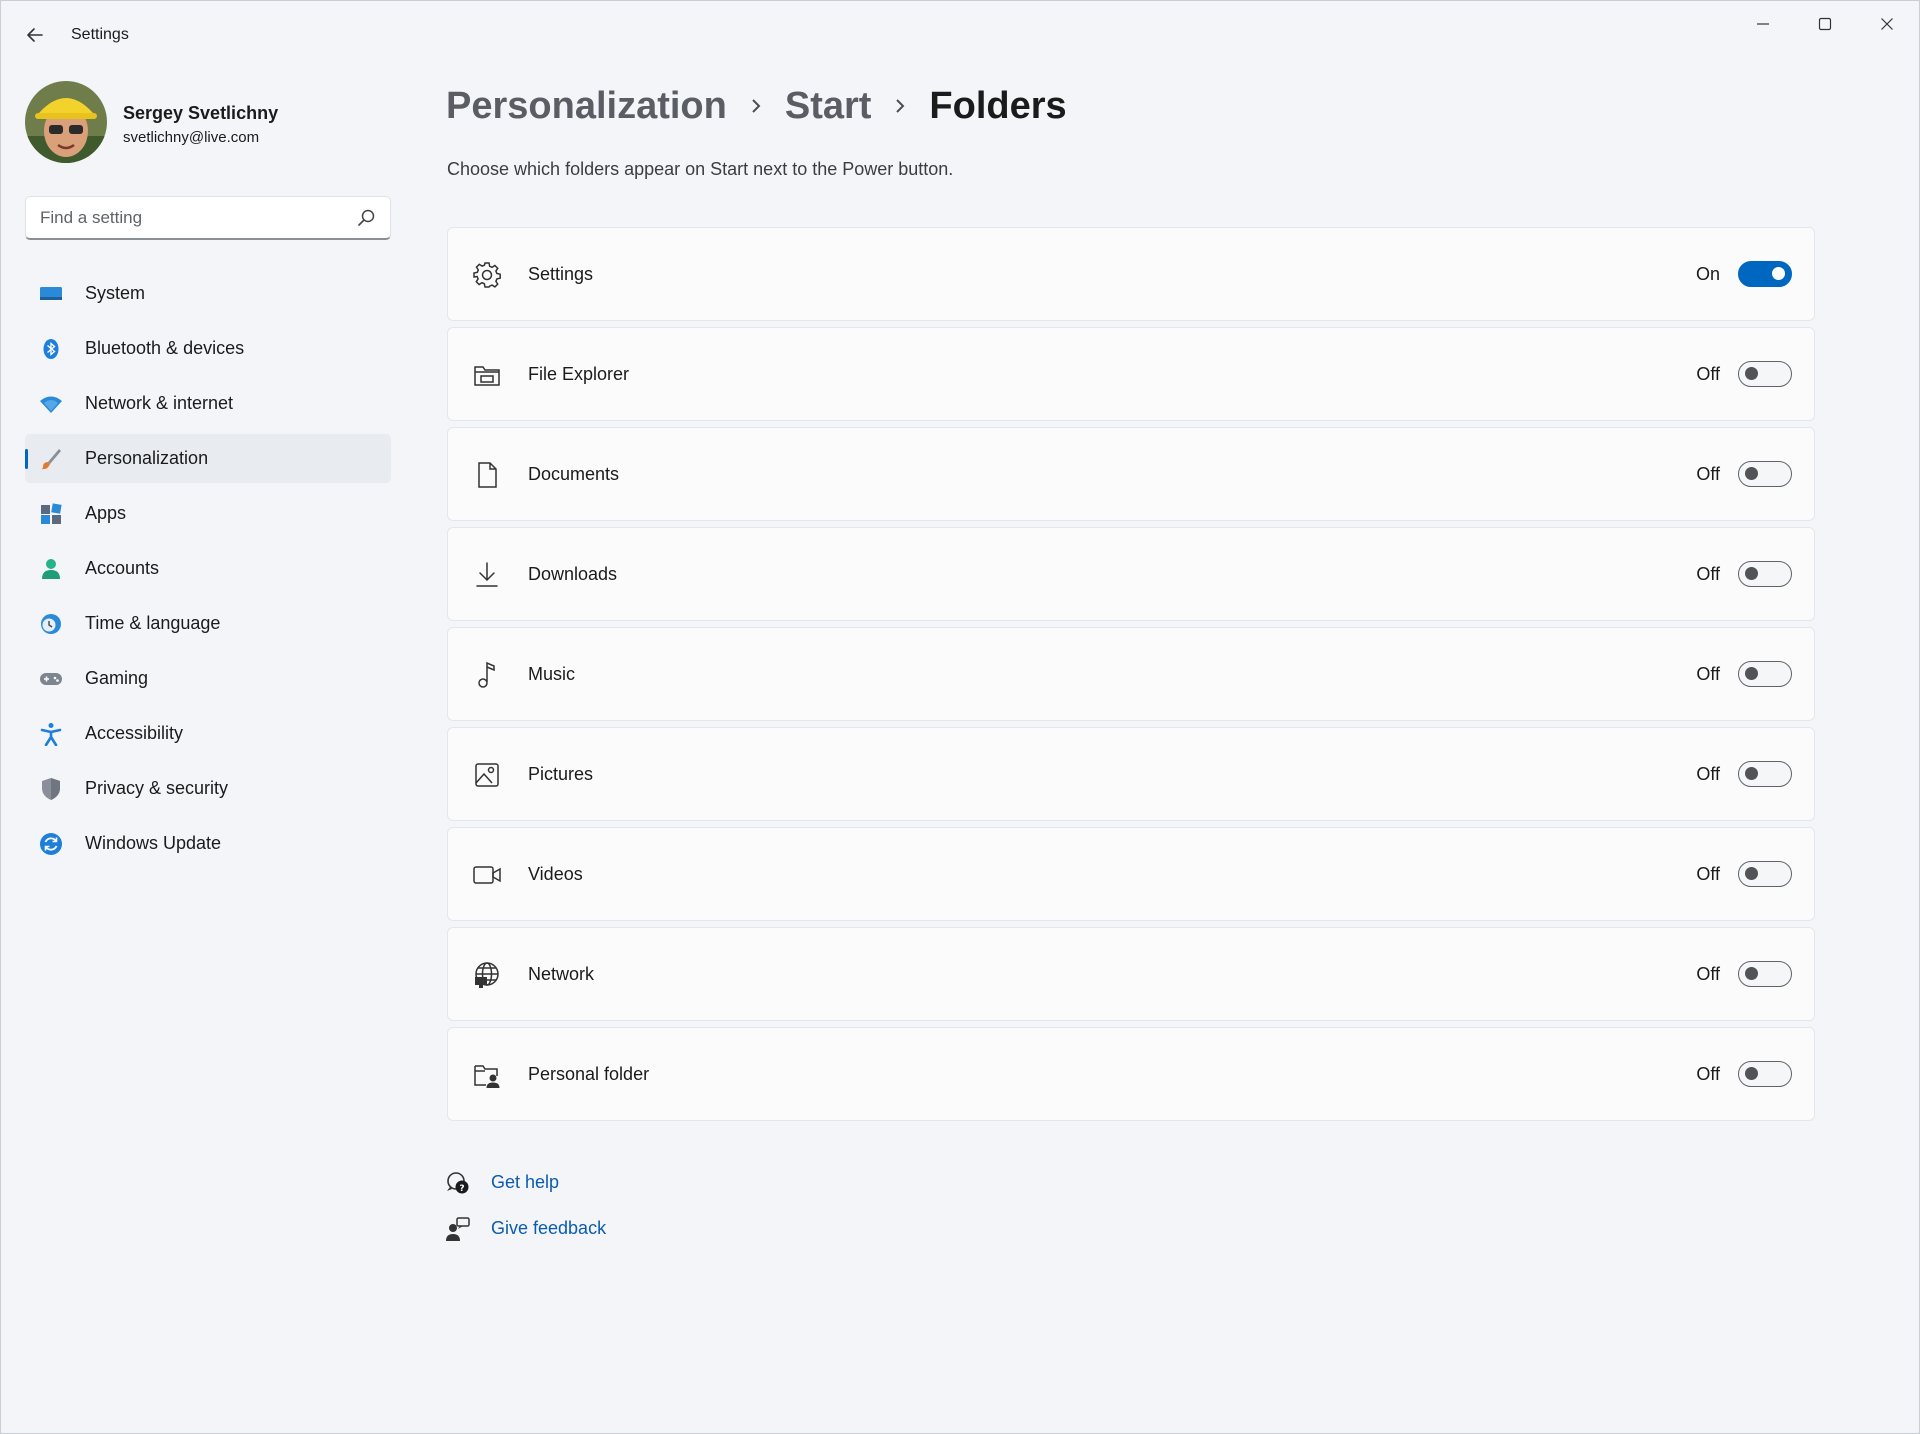  What do you see at coordinates (1707, 274) in the screenshot?
I see `toggle-state-label: On` at bounding box center [1707, 274].